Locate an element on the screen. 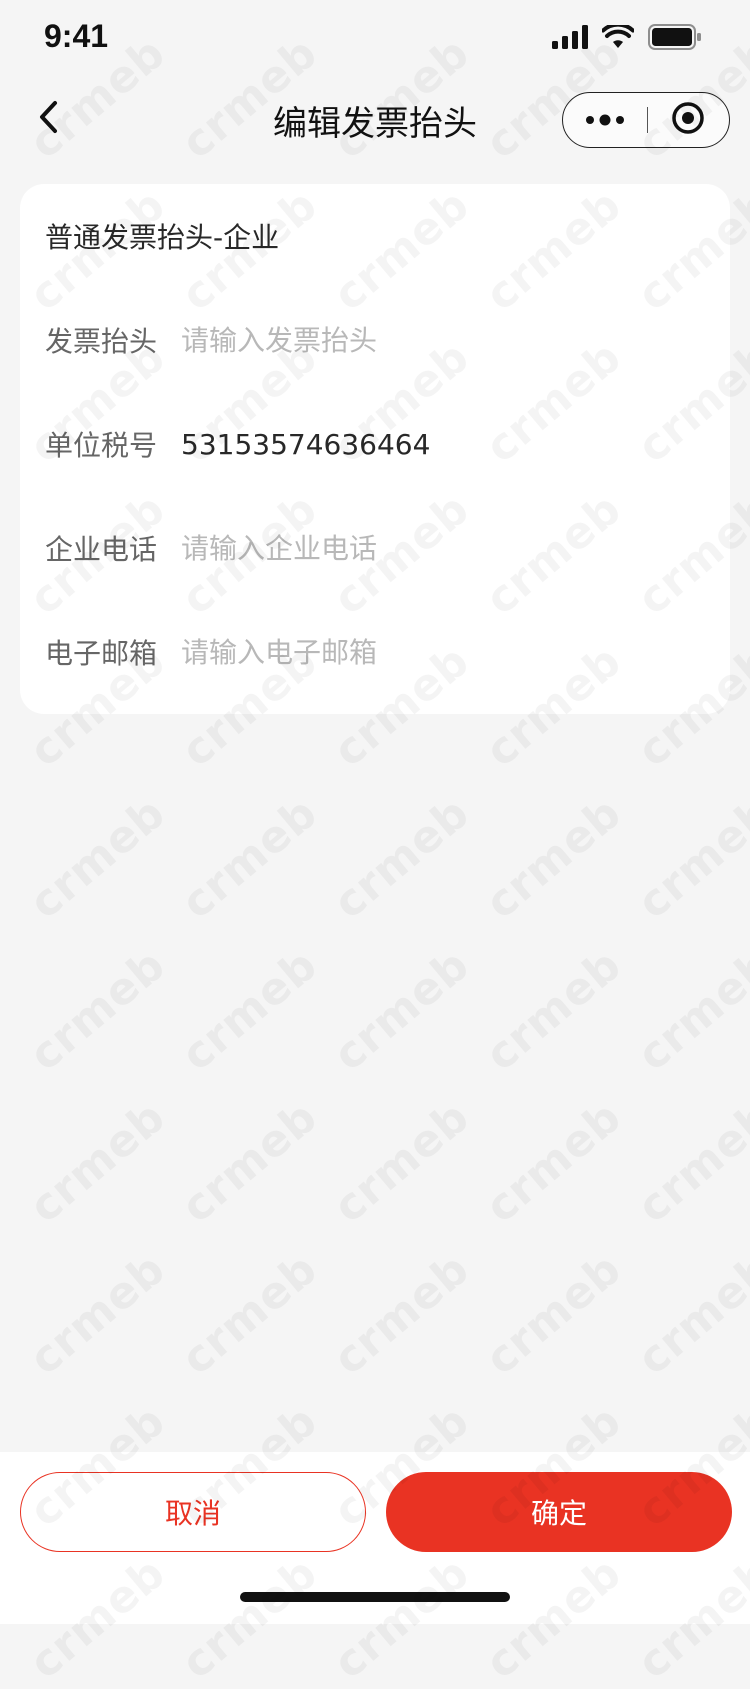 This screenshot has width=750, height=1689. company-phone-input is located at coordinates (441, 548).